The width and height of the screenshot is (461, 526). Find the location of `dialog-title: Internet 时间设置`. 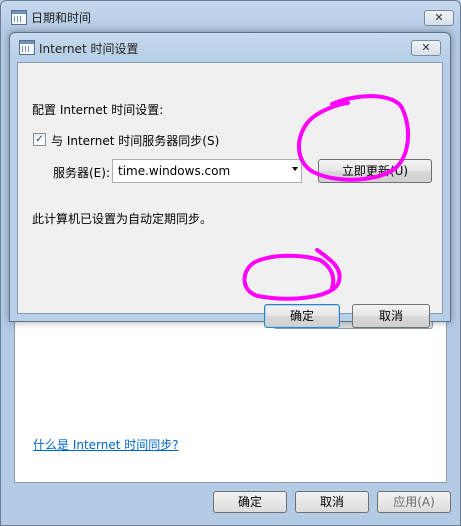

dialog-title: Internet 时间设置 is located at coordinates (89, 49).